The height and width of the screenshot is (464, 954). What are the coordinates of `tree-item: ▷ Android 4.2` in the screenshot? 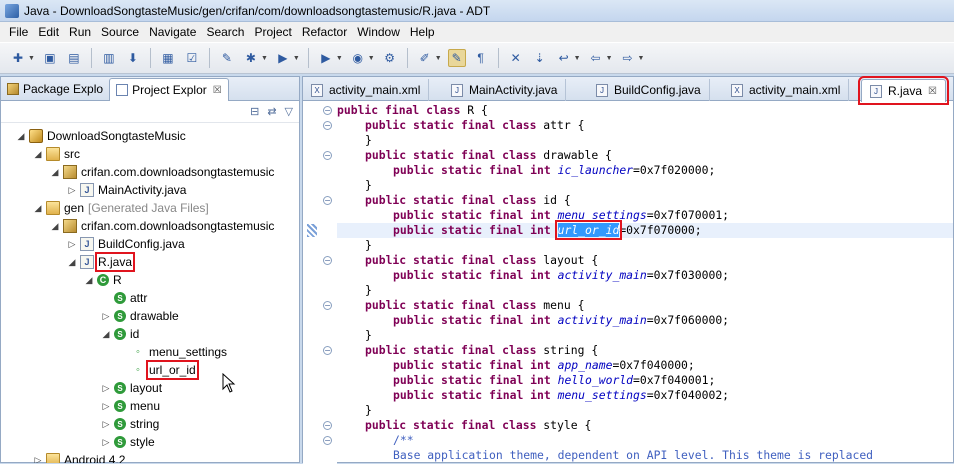 It's located at (78, 457).